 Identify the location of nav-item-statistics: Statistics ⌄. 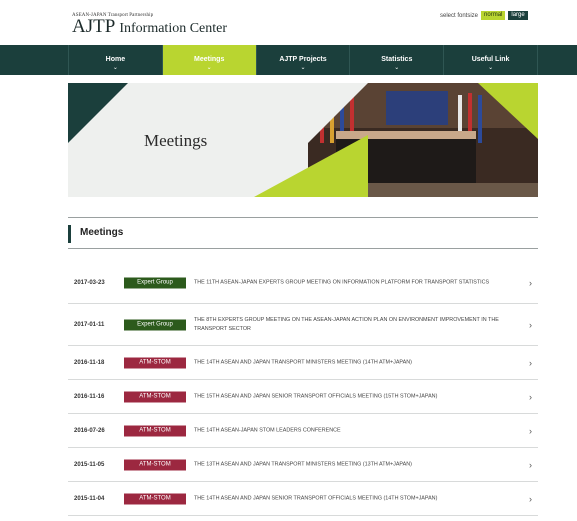
(397, 60).